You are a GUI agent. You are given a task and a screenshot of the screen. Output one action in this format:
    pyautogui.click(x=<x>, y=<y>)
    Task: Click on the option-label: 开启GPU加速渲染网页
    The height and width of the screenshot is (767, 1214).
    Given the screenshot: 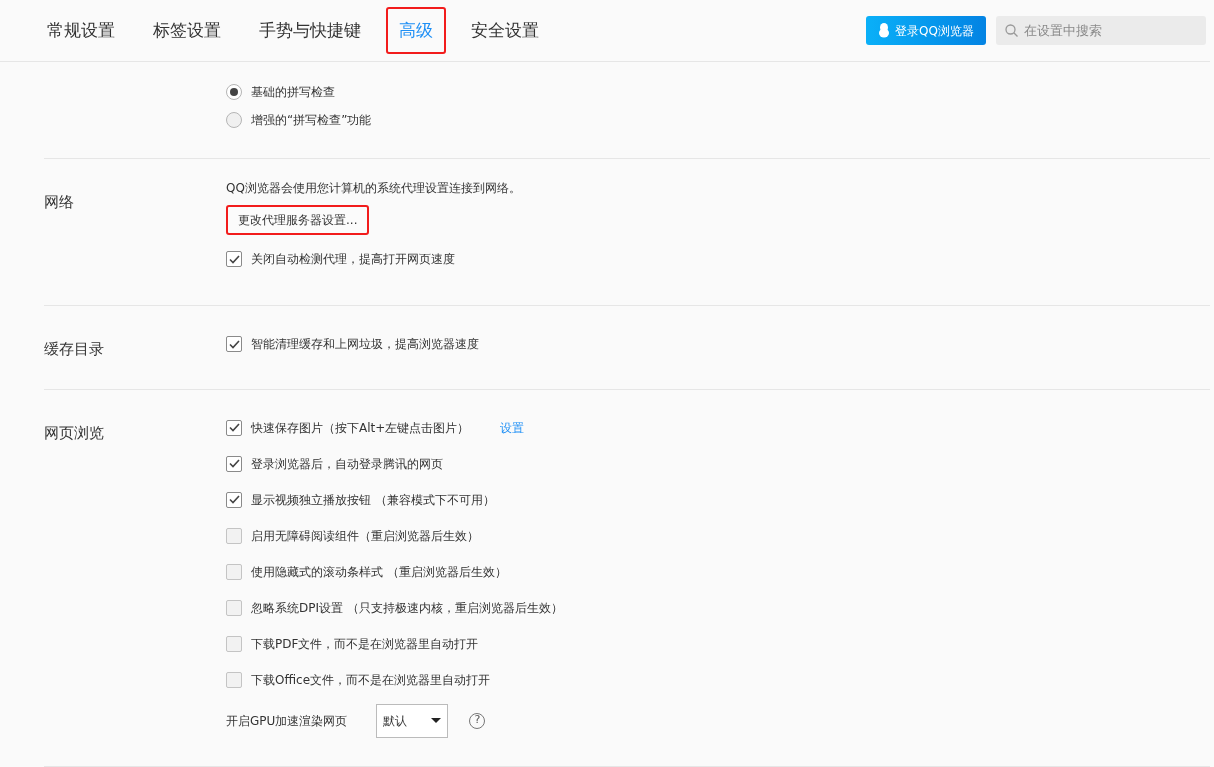 What is the action you would take?
    pyautogui.click(x=287, y=721)
    